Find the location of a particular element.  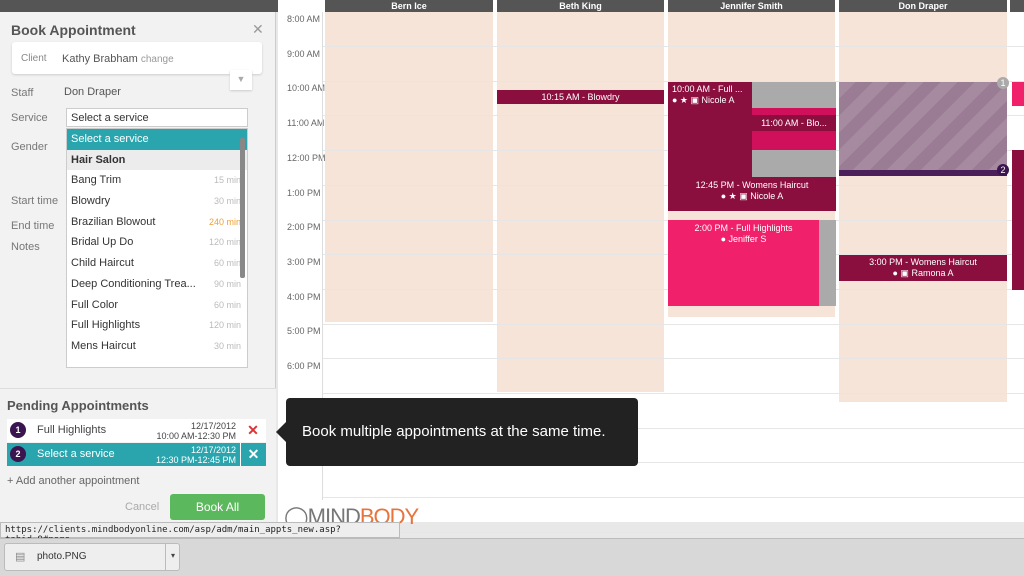

appointment: 10:15 AM - Blowdry is located at coordinates (580, 97).